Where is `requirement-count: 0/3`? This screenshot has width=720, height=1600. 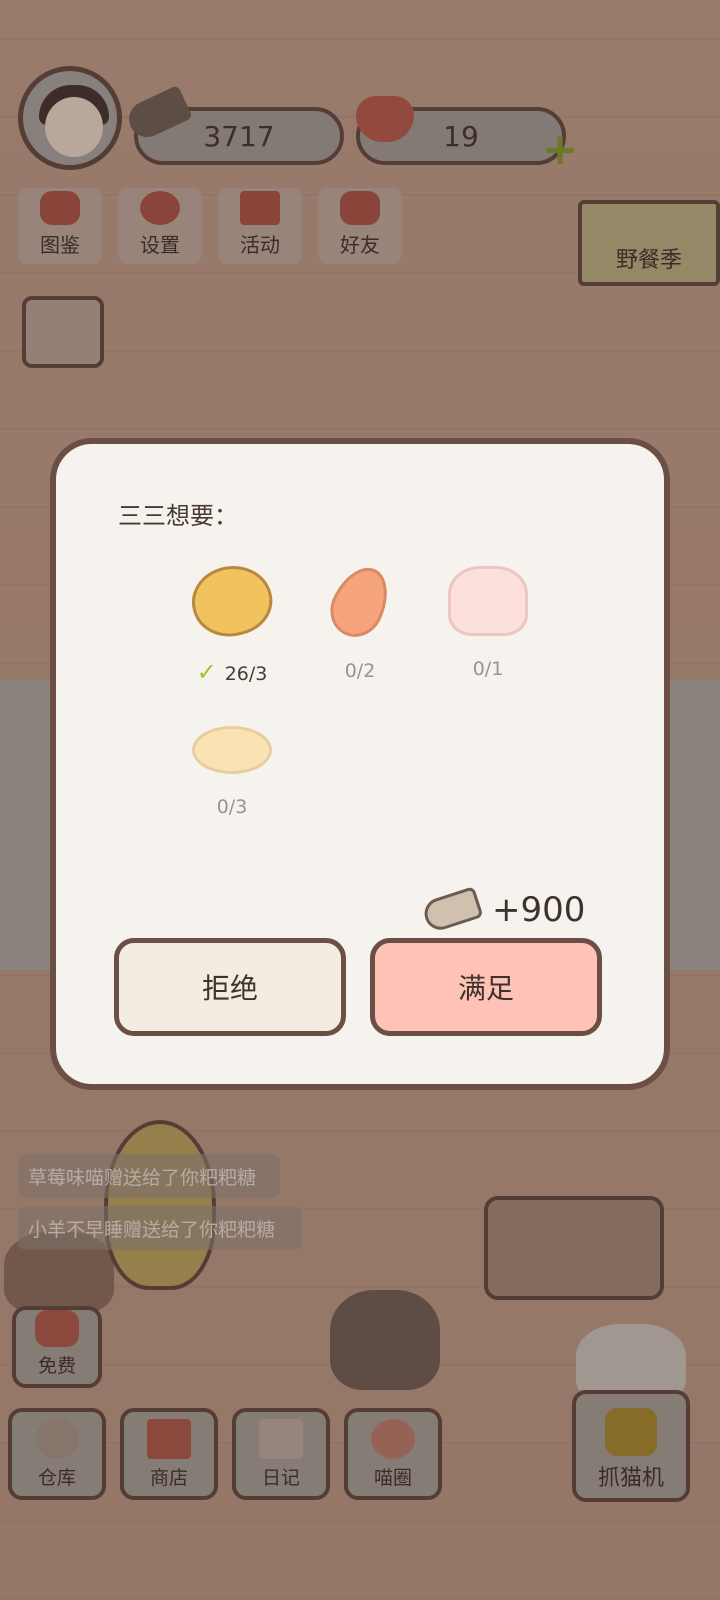
requirement-count: 0/3 is located at coordinates (232, 807).